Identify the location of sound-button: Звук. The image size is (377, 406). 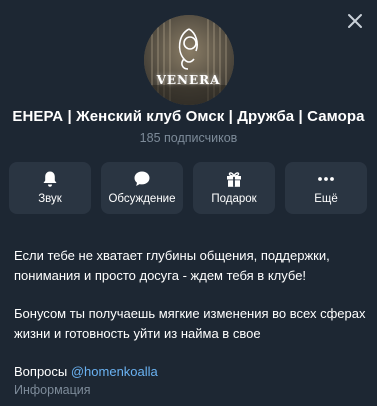
(50, 188).